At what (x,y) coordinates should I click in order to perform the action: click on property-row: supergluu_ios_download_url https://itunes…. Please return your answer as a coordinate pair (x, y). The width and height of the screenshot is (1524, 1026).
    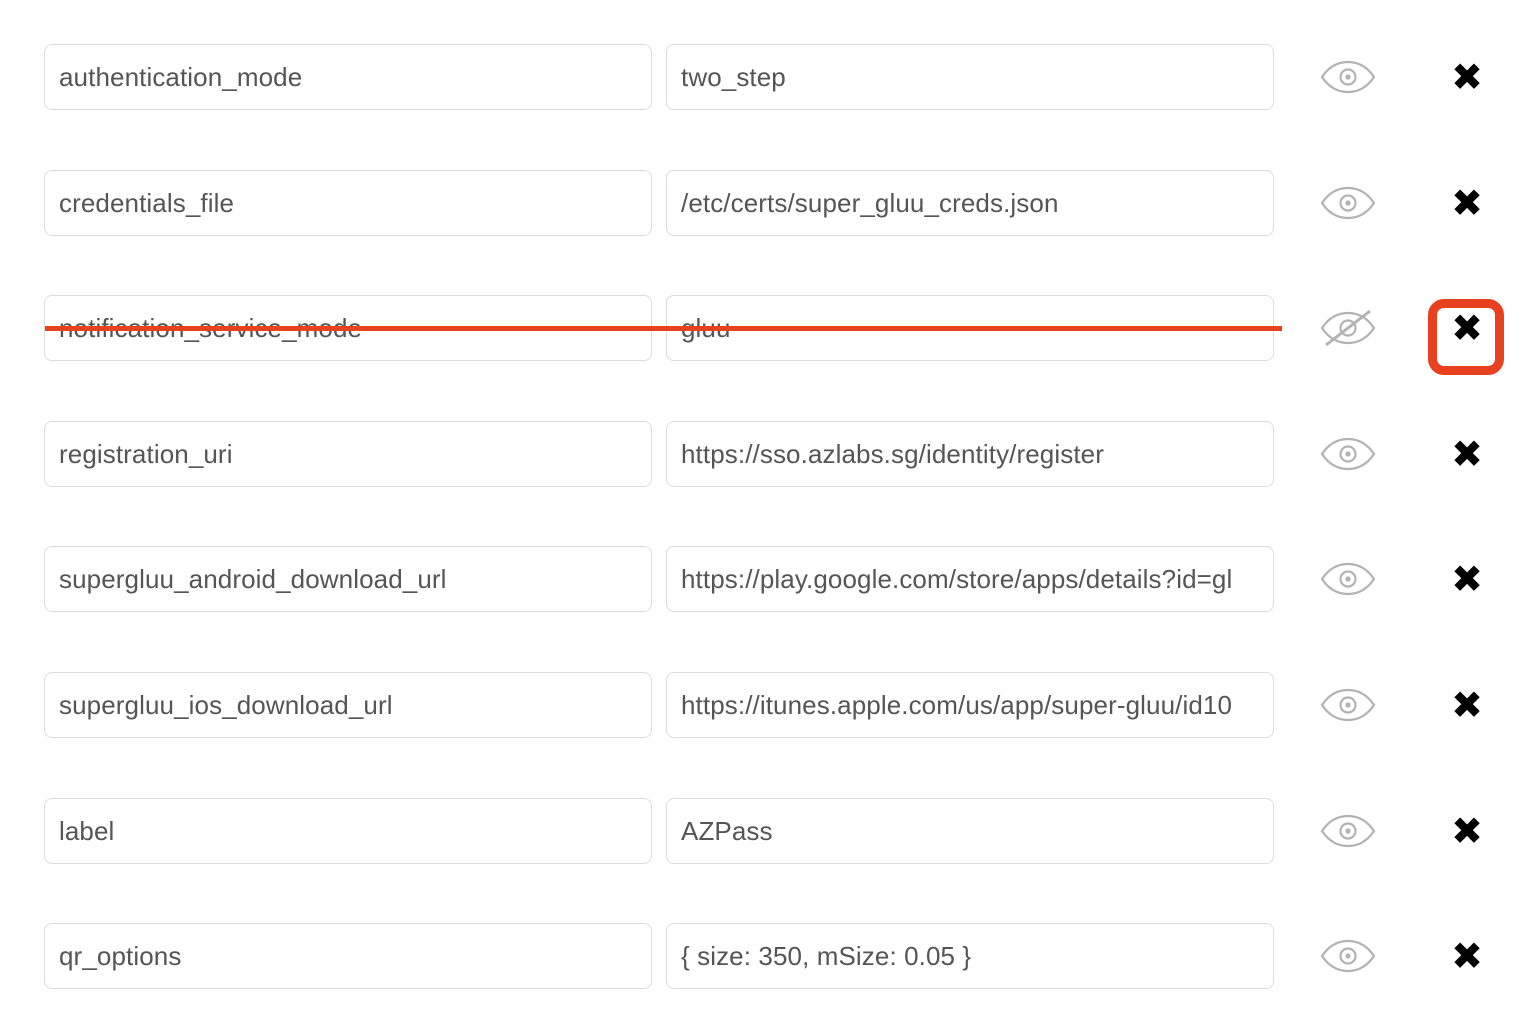
    Looking at the image, I should click on (762, 705).